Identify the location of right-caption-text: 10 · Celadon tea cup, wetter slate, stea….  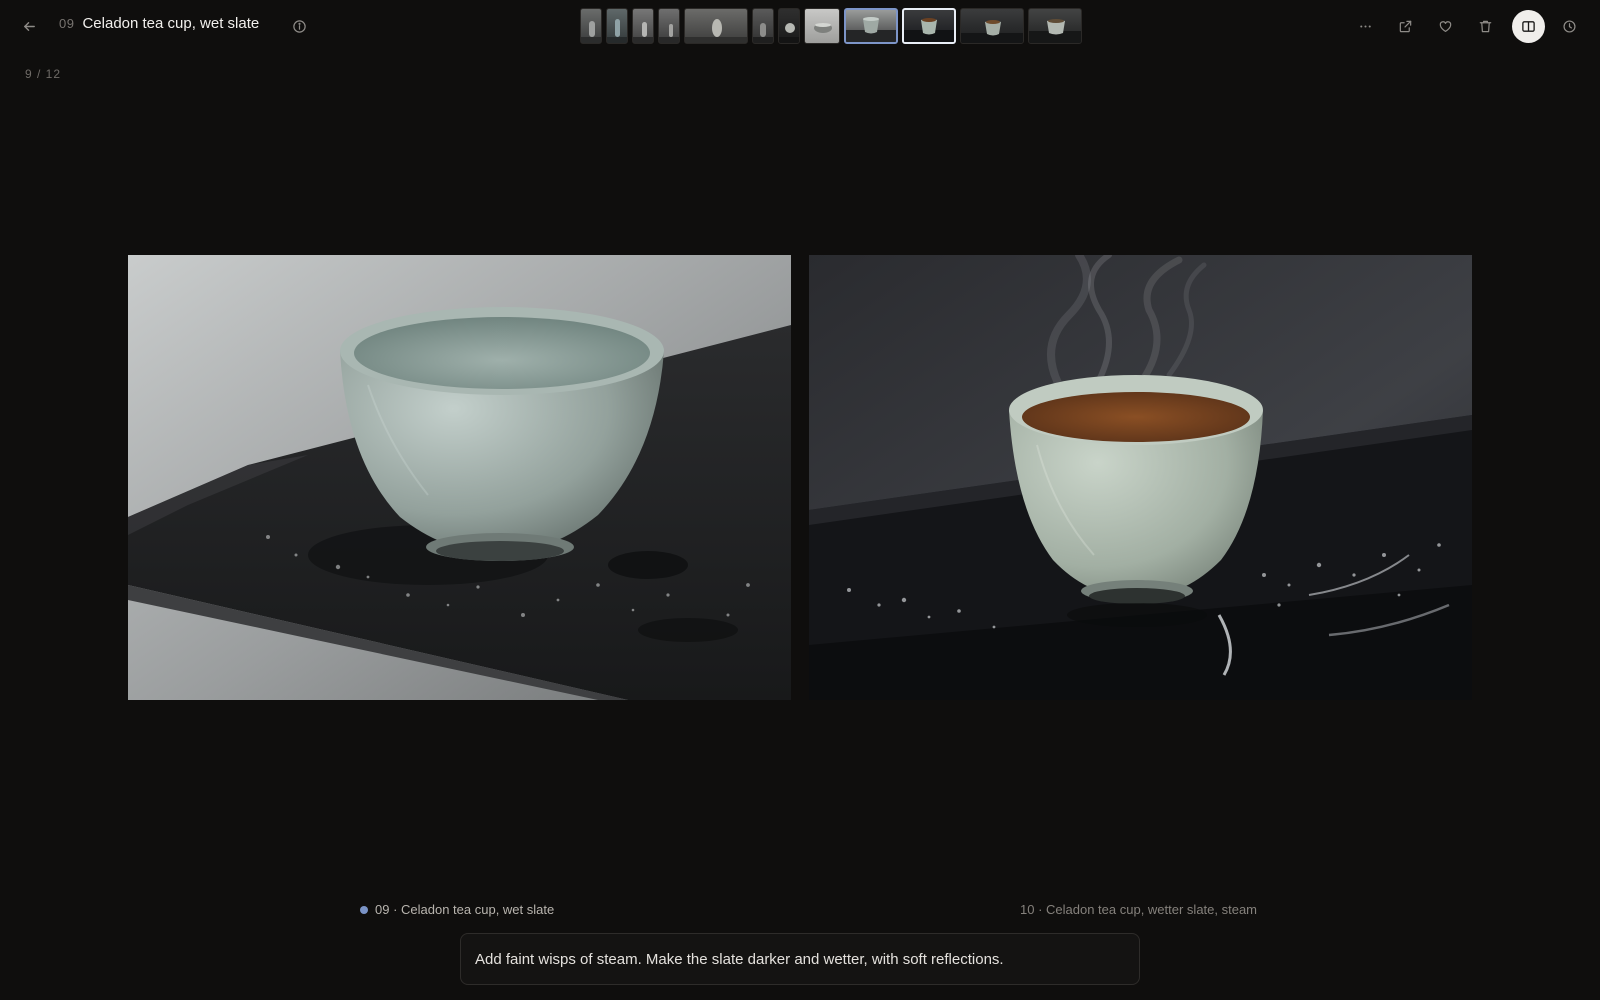
(1139, 909).